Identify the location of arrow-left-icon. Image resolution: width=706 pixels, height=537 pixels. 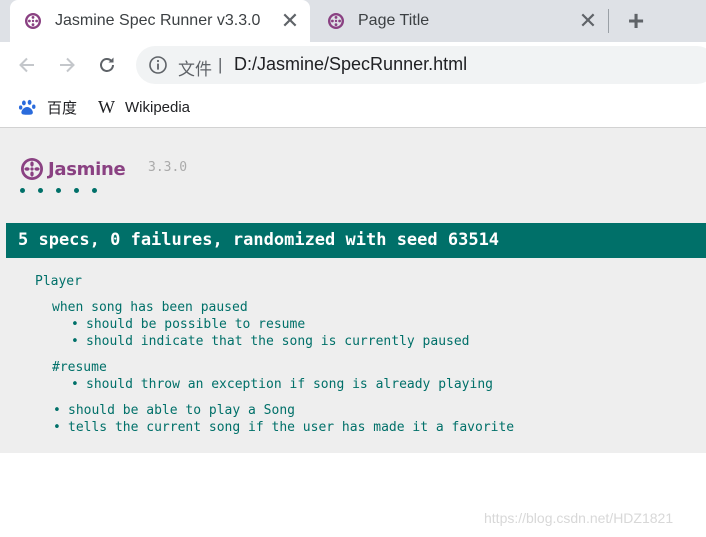
(26, 65).